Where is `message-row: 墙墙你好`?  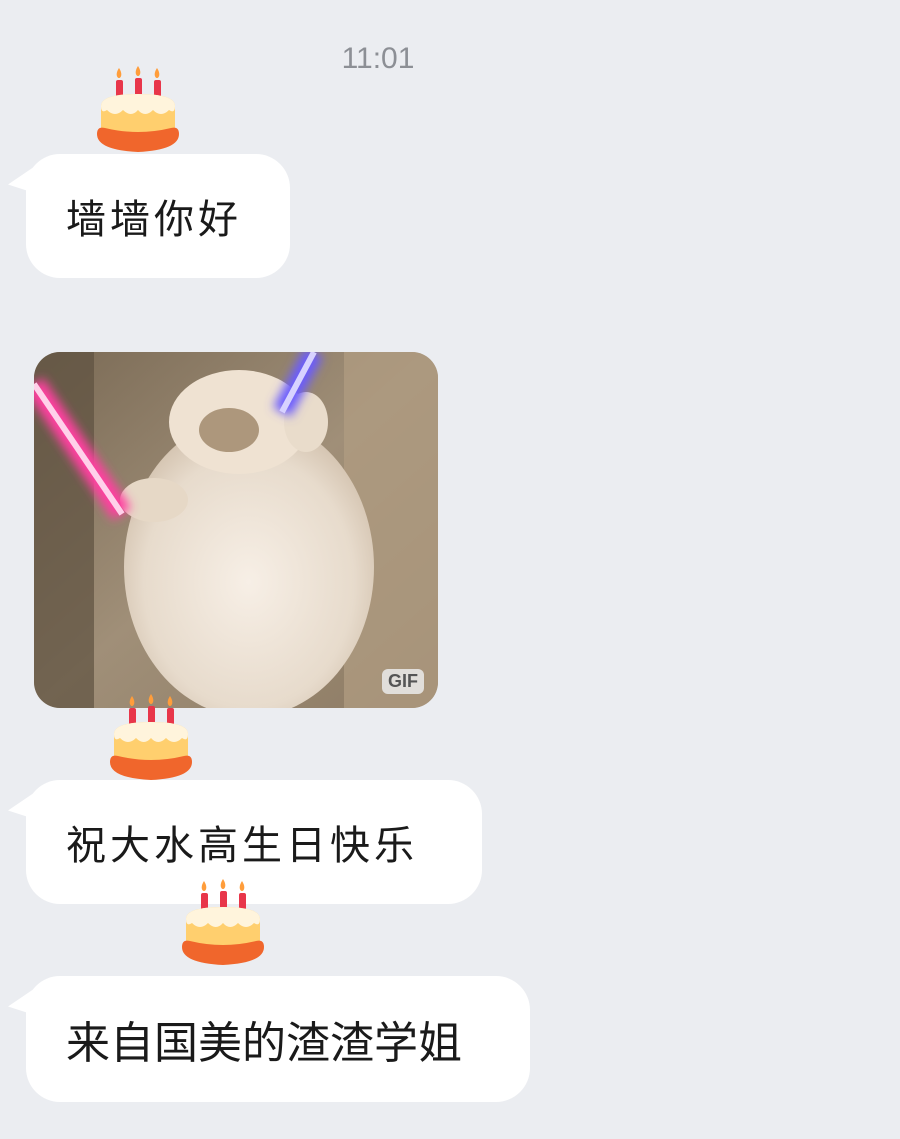
message-row: 墙墙你好 is located at coordinates (149, 216).